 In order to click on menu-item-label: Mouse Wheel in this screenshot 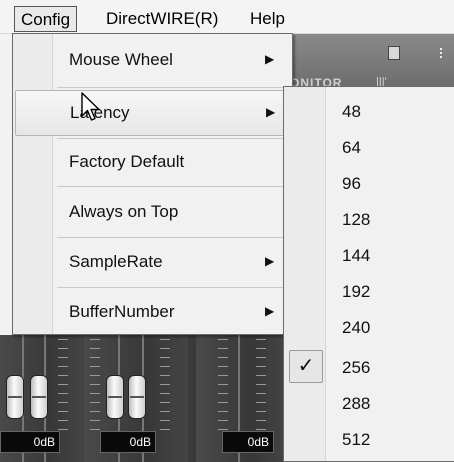, I will do `click(121, 59)`.